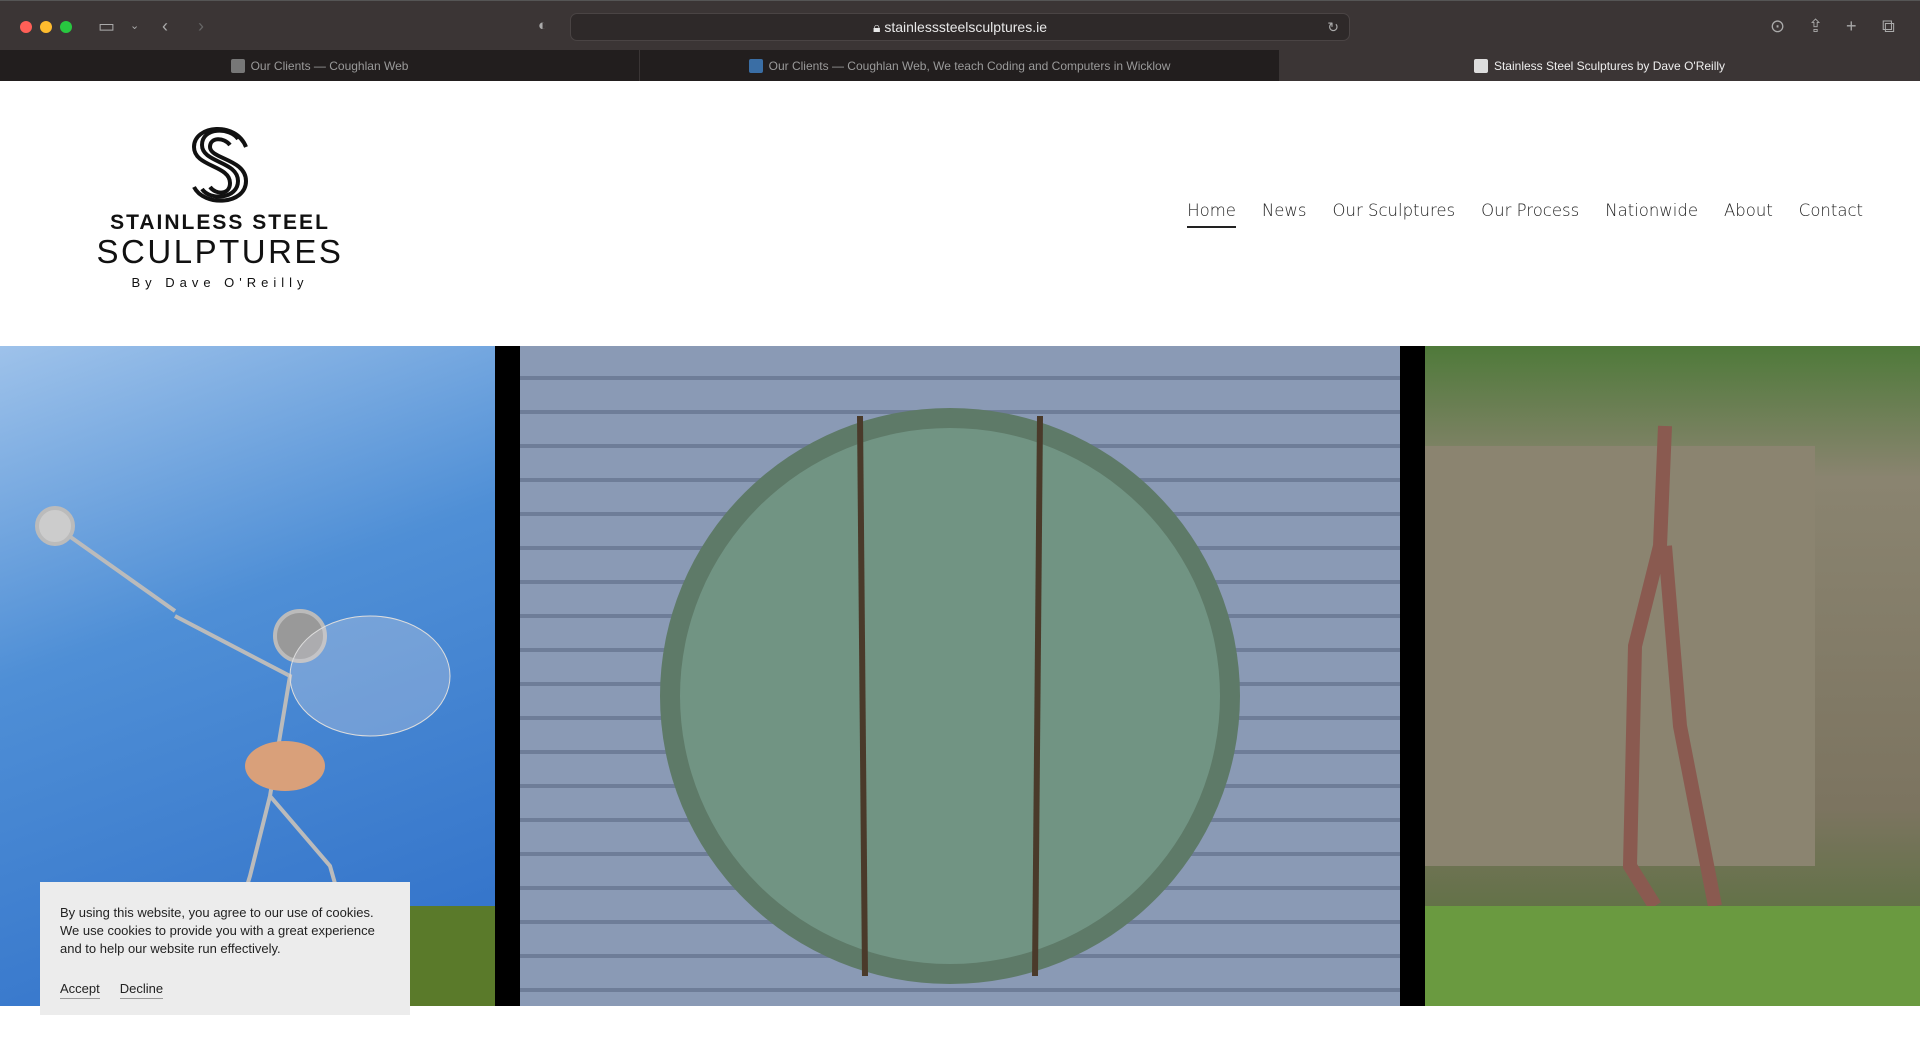 The height and width of the screenshot is (1054, 1920). I want to click on standing-figure-shape, so click(1672, 715).